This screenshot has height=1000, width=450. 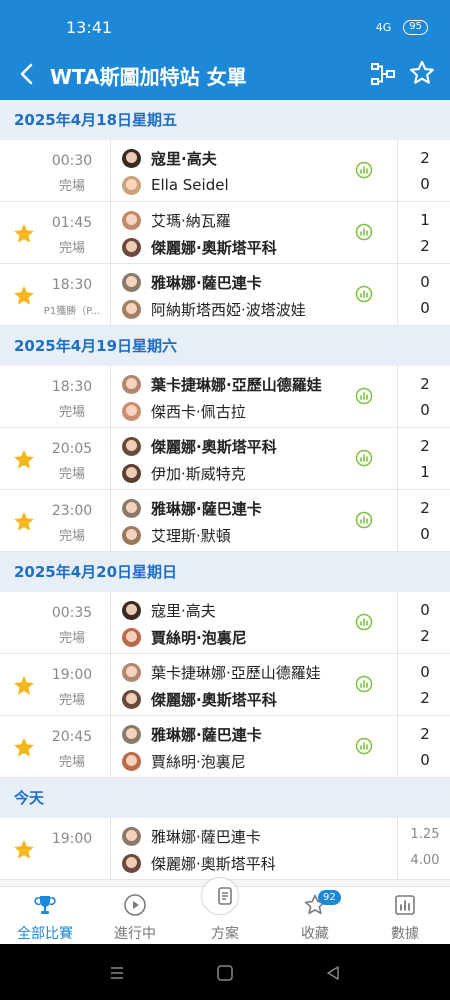 What do you see at coordinates (225, 171) in the screenshot?
I see `match-row: 00:30 完場 寇里·高夫 Ella Seidel 2 0` at bounding box center [225, 171].